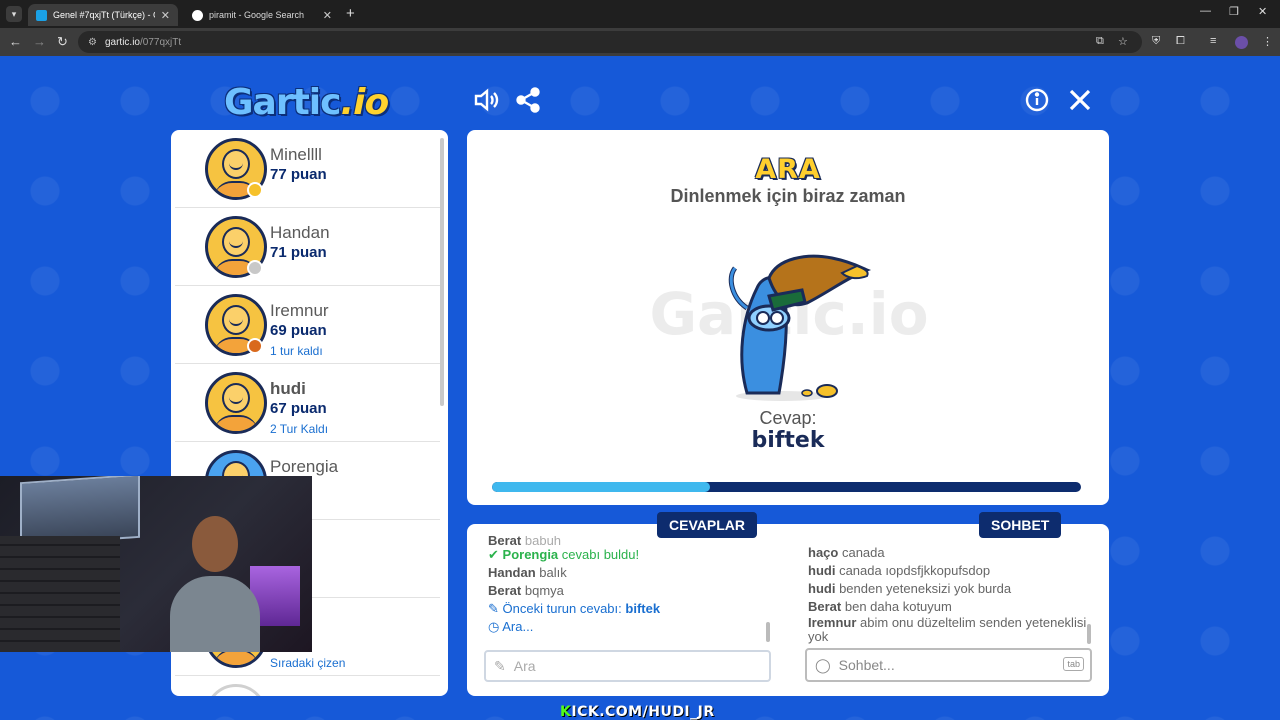 This screenshot has width=1280, height=720. I want to click on player-row: Minellll 77 puan, so click(307, 169).